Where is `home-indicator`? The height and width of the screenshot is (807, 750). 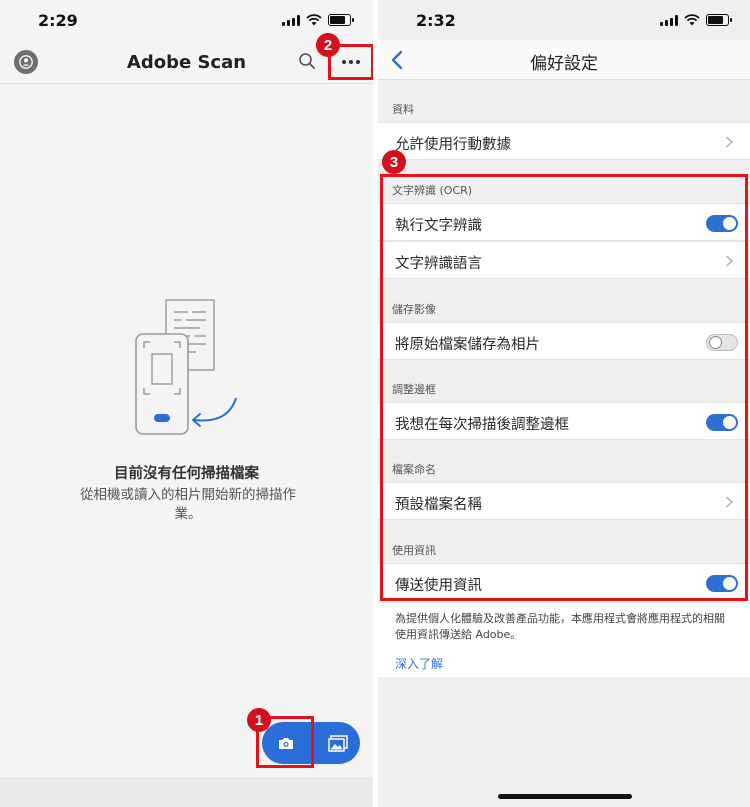
home-indicator is located at coordinates (565, 796).